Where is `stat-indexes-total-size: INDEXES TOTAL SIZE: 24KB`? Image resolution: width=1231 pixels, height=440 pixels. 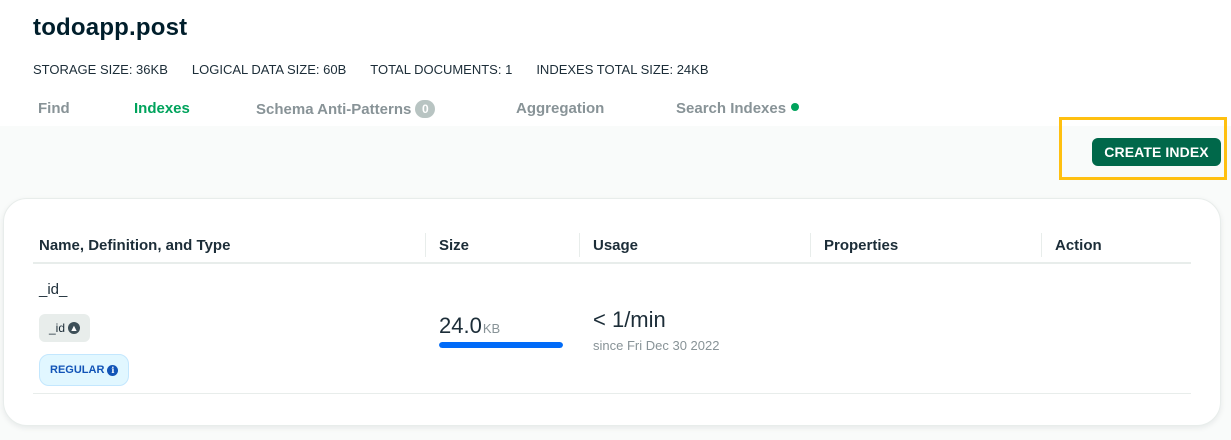
stat-indexes-total-size: INDEXES TOTAL SIZE: 24KB is located at coordinates (622, 69).